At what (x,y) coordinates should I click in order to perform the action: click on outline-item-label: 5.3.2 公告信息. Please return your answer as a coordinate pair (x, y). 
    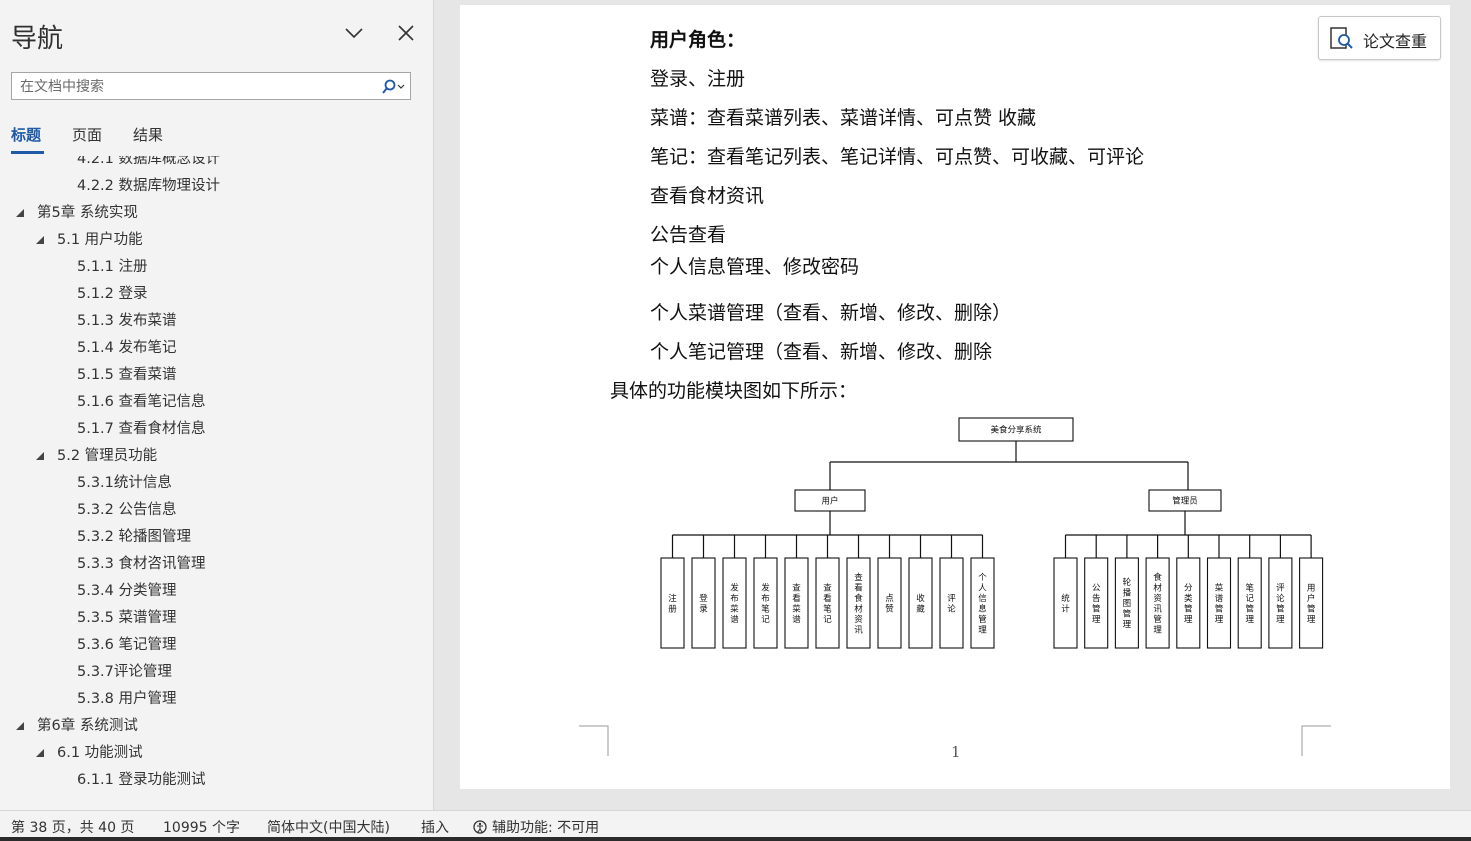
    Looking at the image, I should click on (127, 510).